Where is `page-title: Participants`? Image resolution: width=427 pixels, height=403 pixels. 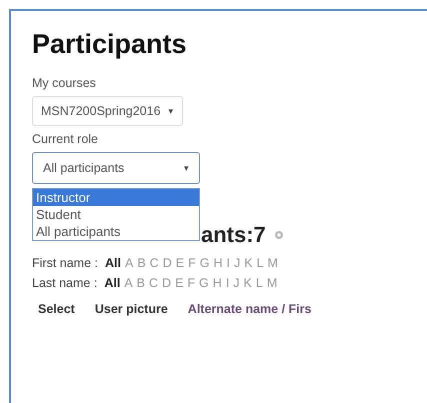
page-title: Participants is located at coordinates (110, 44).